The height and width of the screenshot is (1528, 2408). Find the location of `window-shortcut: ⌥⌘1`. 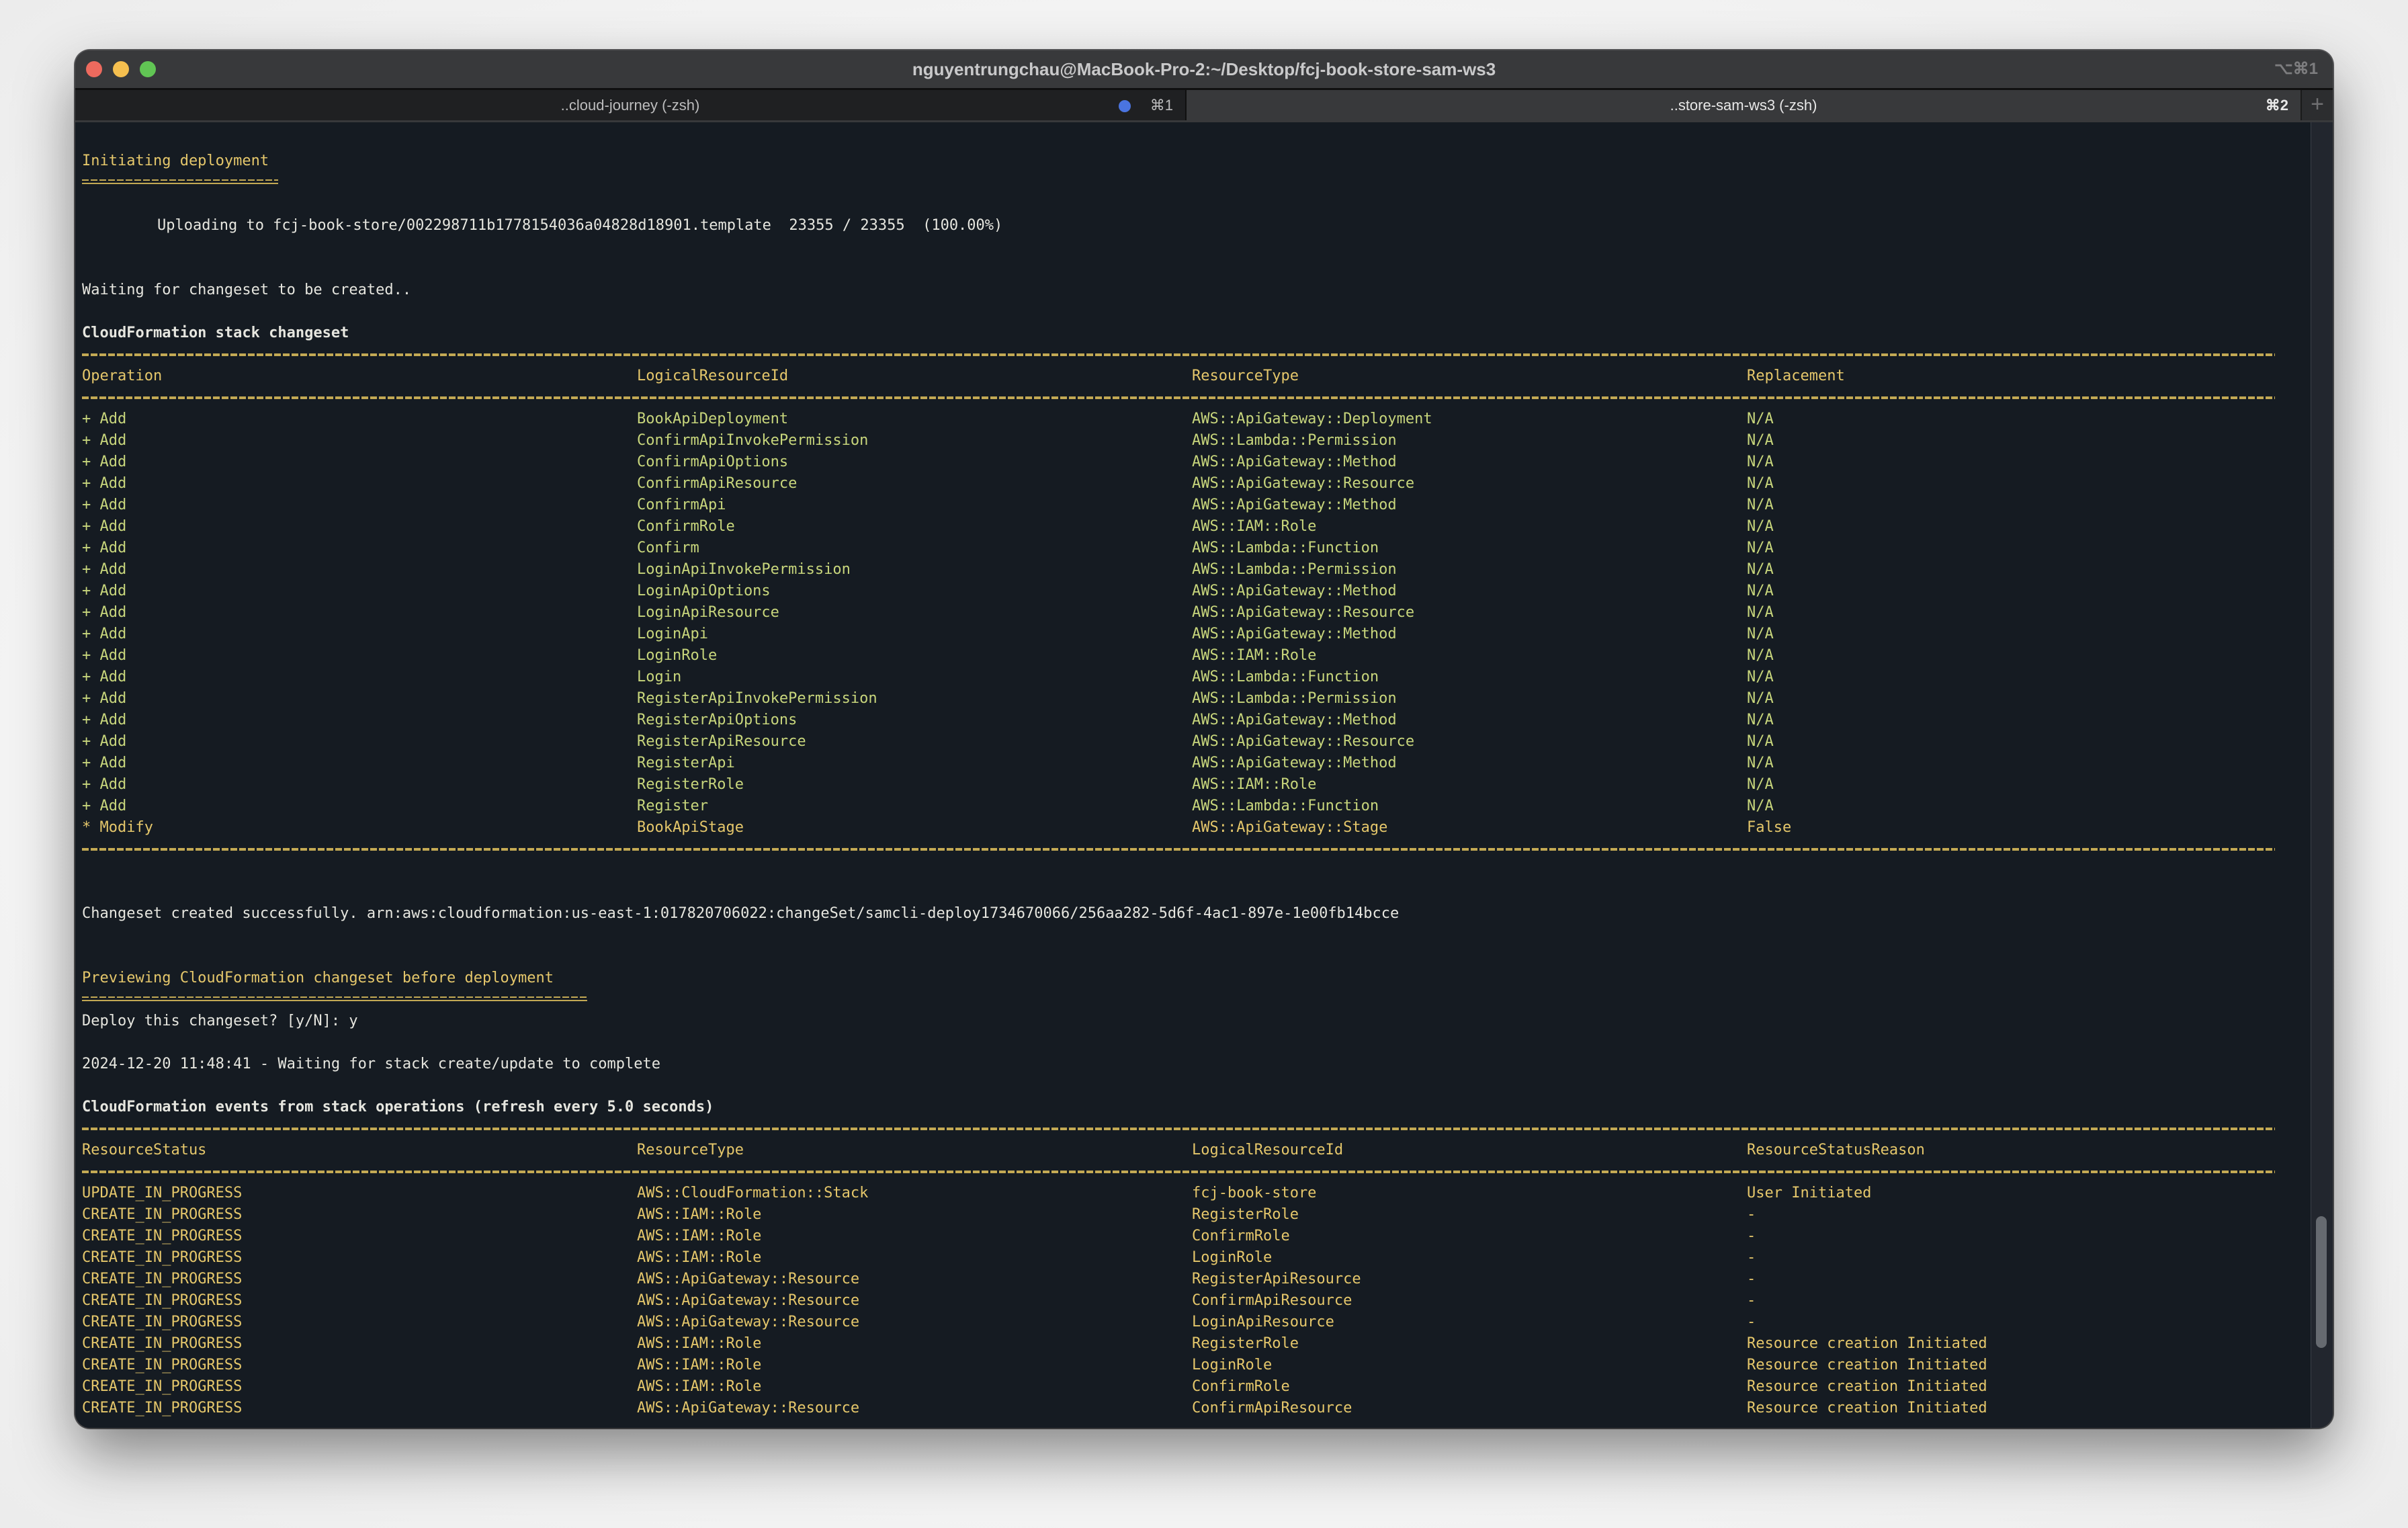

window-shortcut: ⌥⌘1 is located at coordinates (2296, 69).